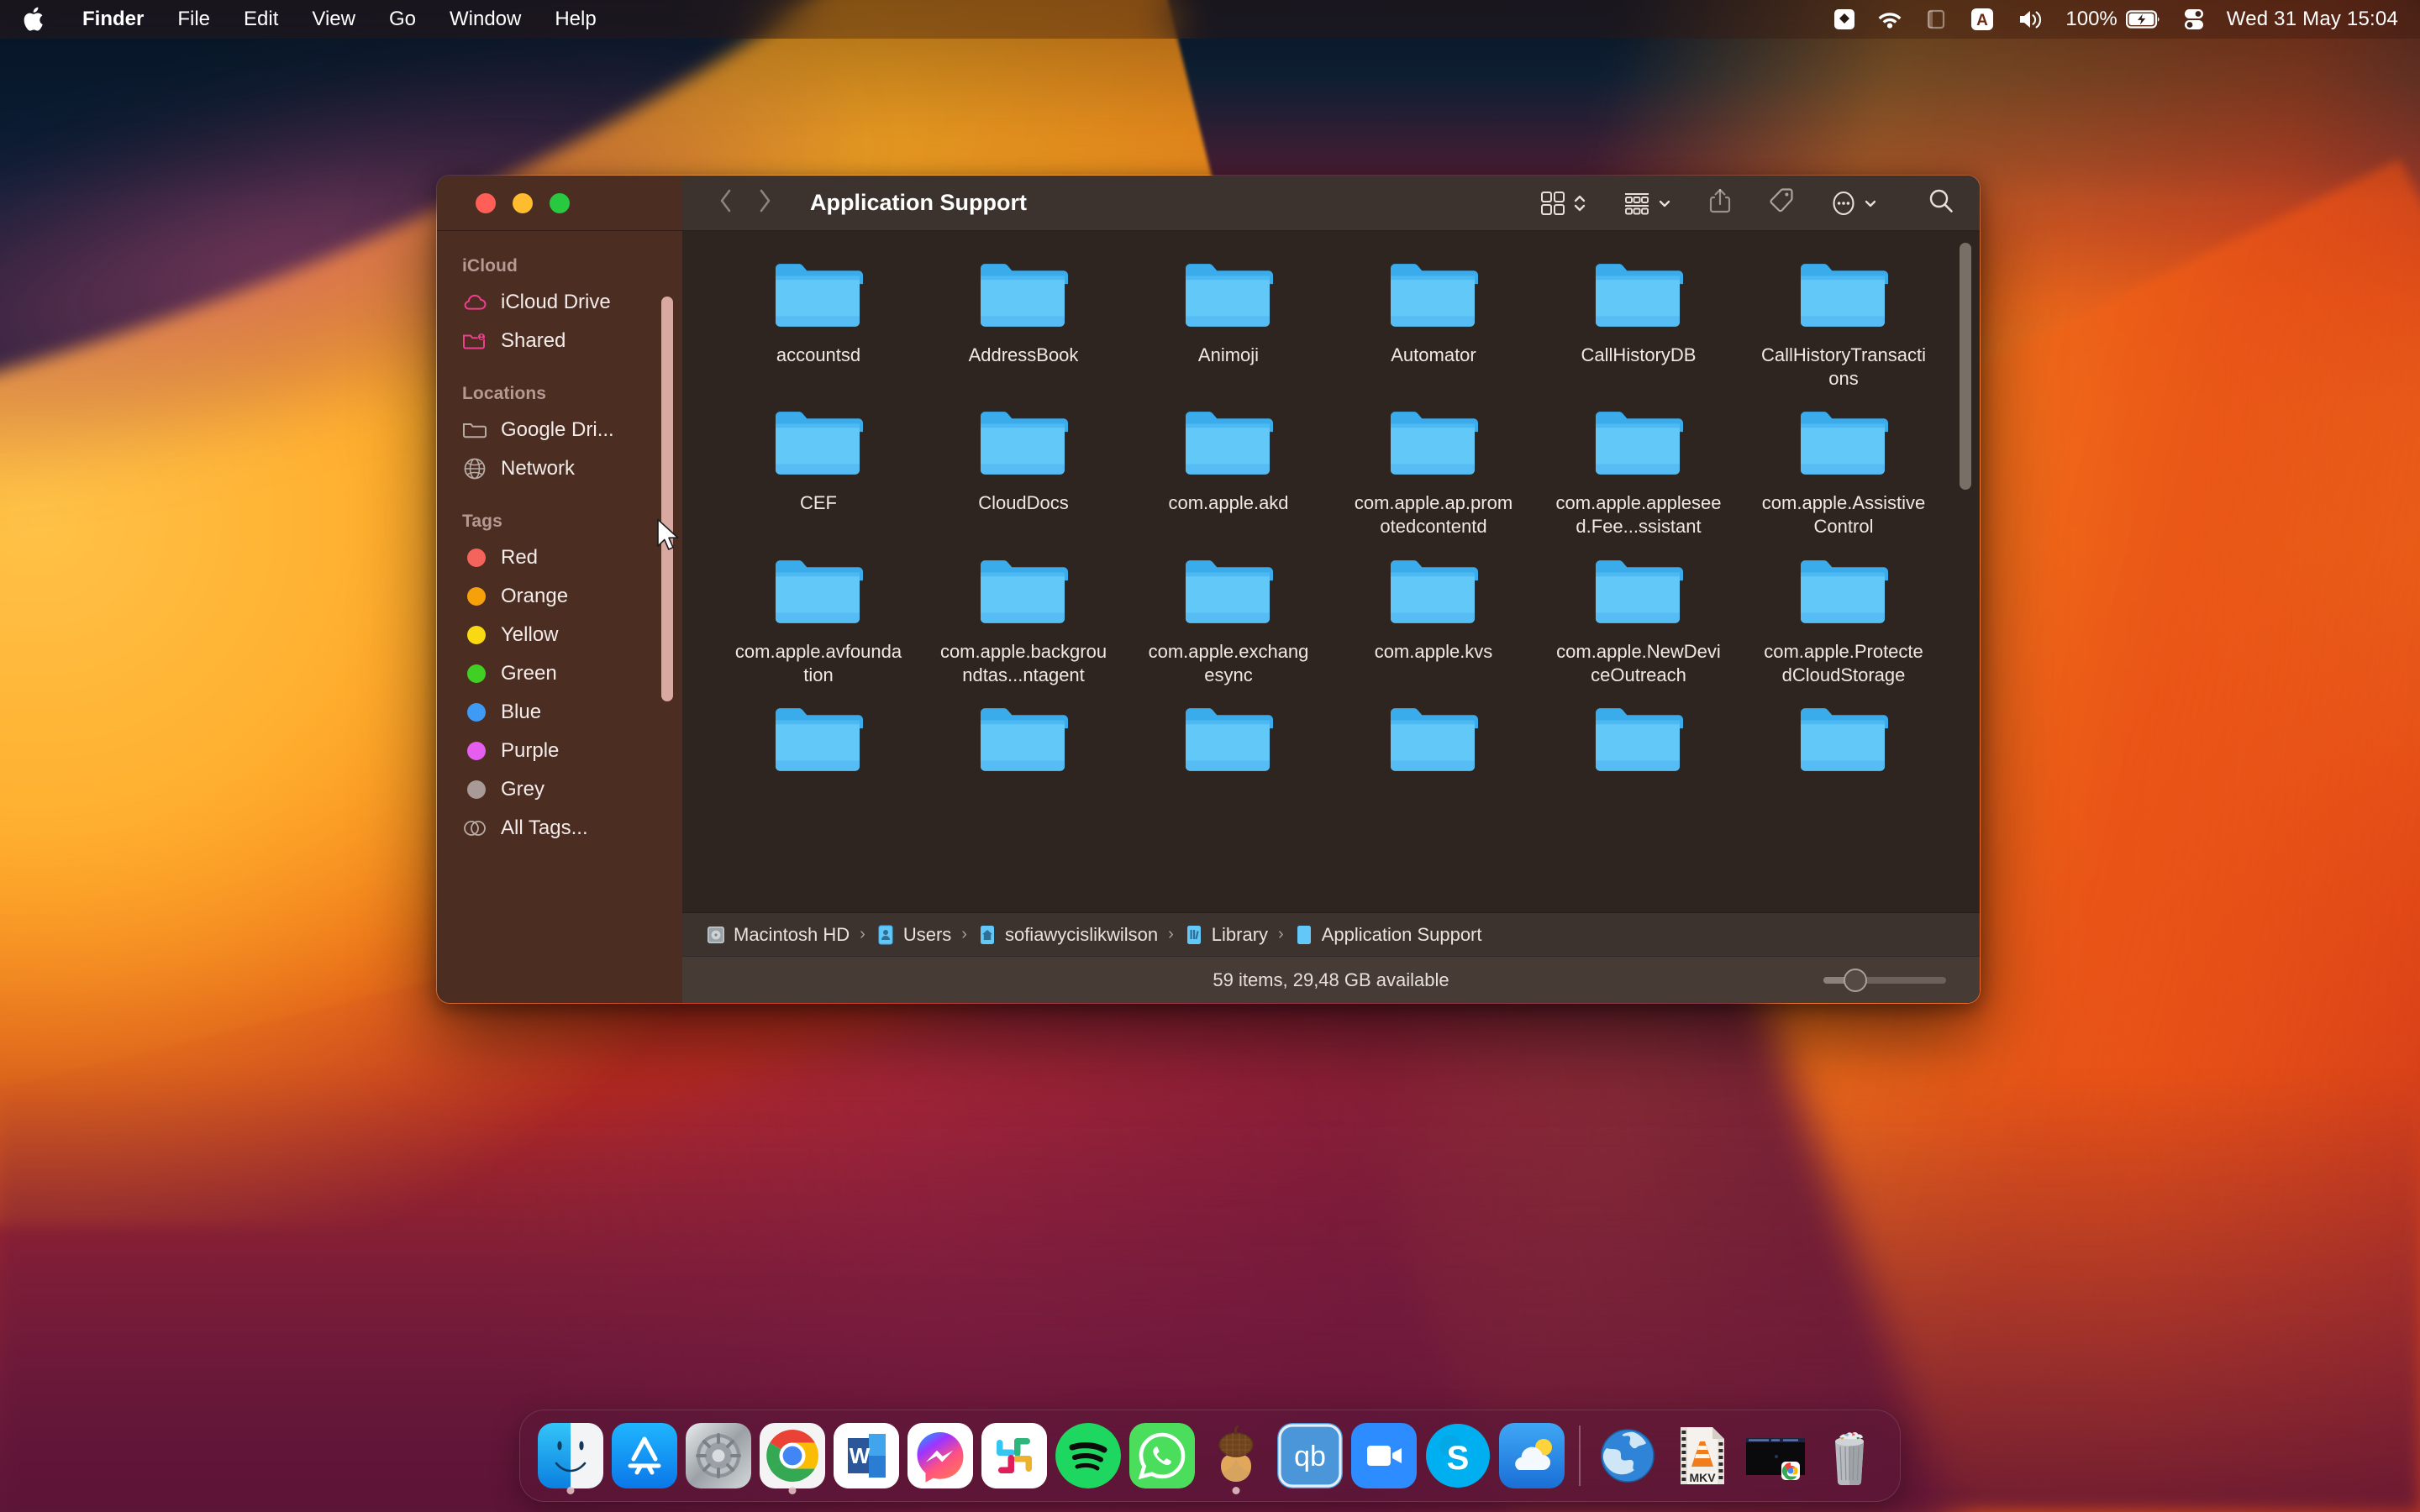 The width and height of the screenshot is (2420, 1512). What do you see at coordinates (818, 472) in the screenshot?
I see `file-item: CEF` at bounding box center [818, 472].